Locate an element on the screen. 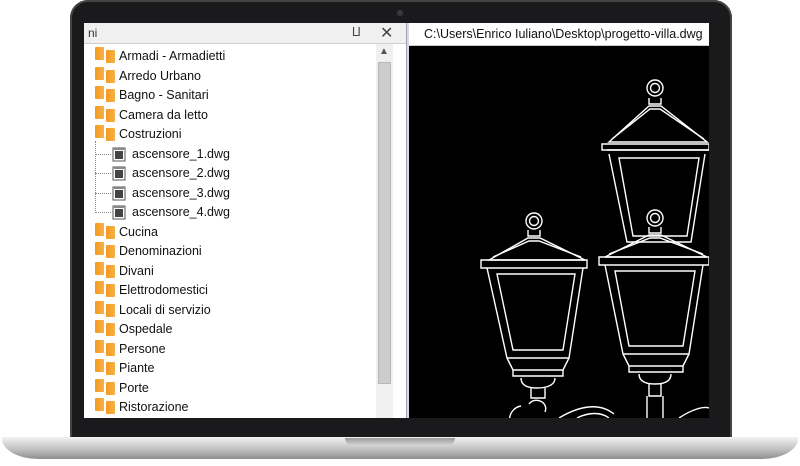 Image resolution: width=800 pixels, height=466 pixels. tree-folder-item: Camera da letto is located at coordinates (151, 113).